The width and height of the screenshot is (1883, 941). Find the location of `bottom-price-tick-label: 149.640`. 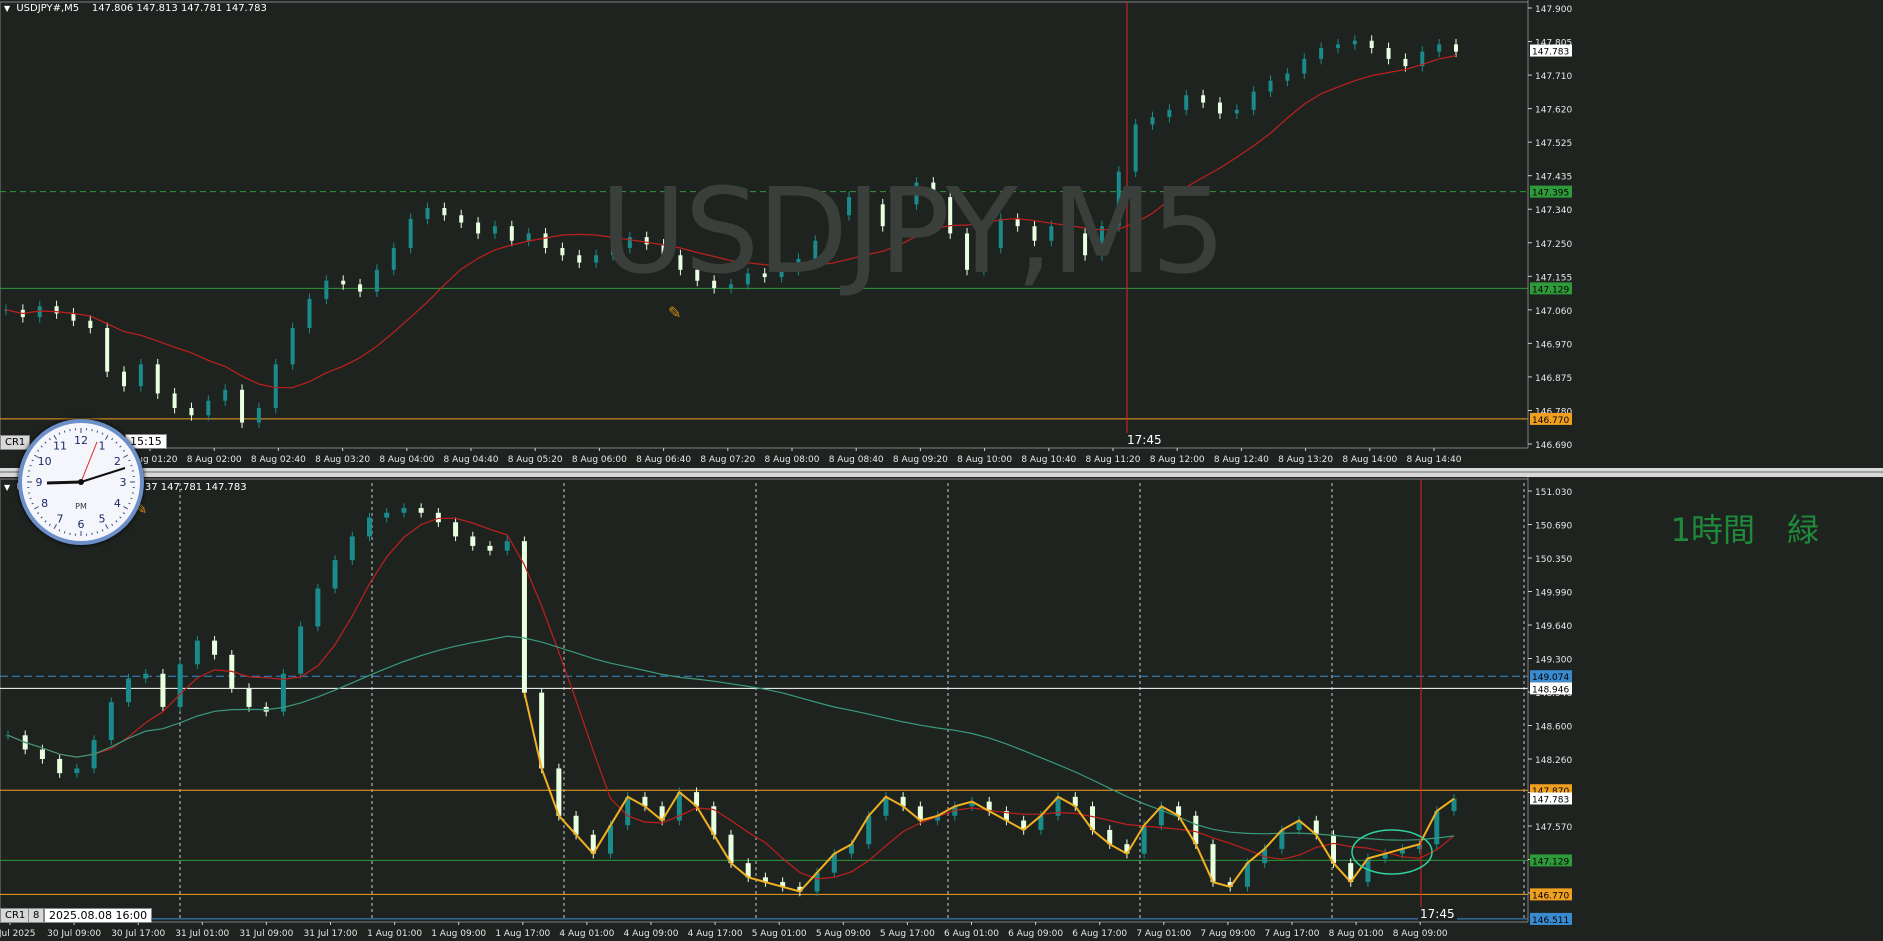

bottom-price-tick-label: 149.640 is located at coordinates (1553, 627).